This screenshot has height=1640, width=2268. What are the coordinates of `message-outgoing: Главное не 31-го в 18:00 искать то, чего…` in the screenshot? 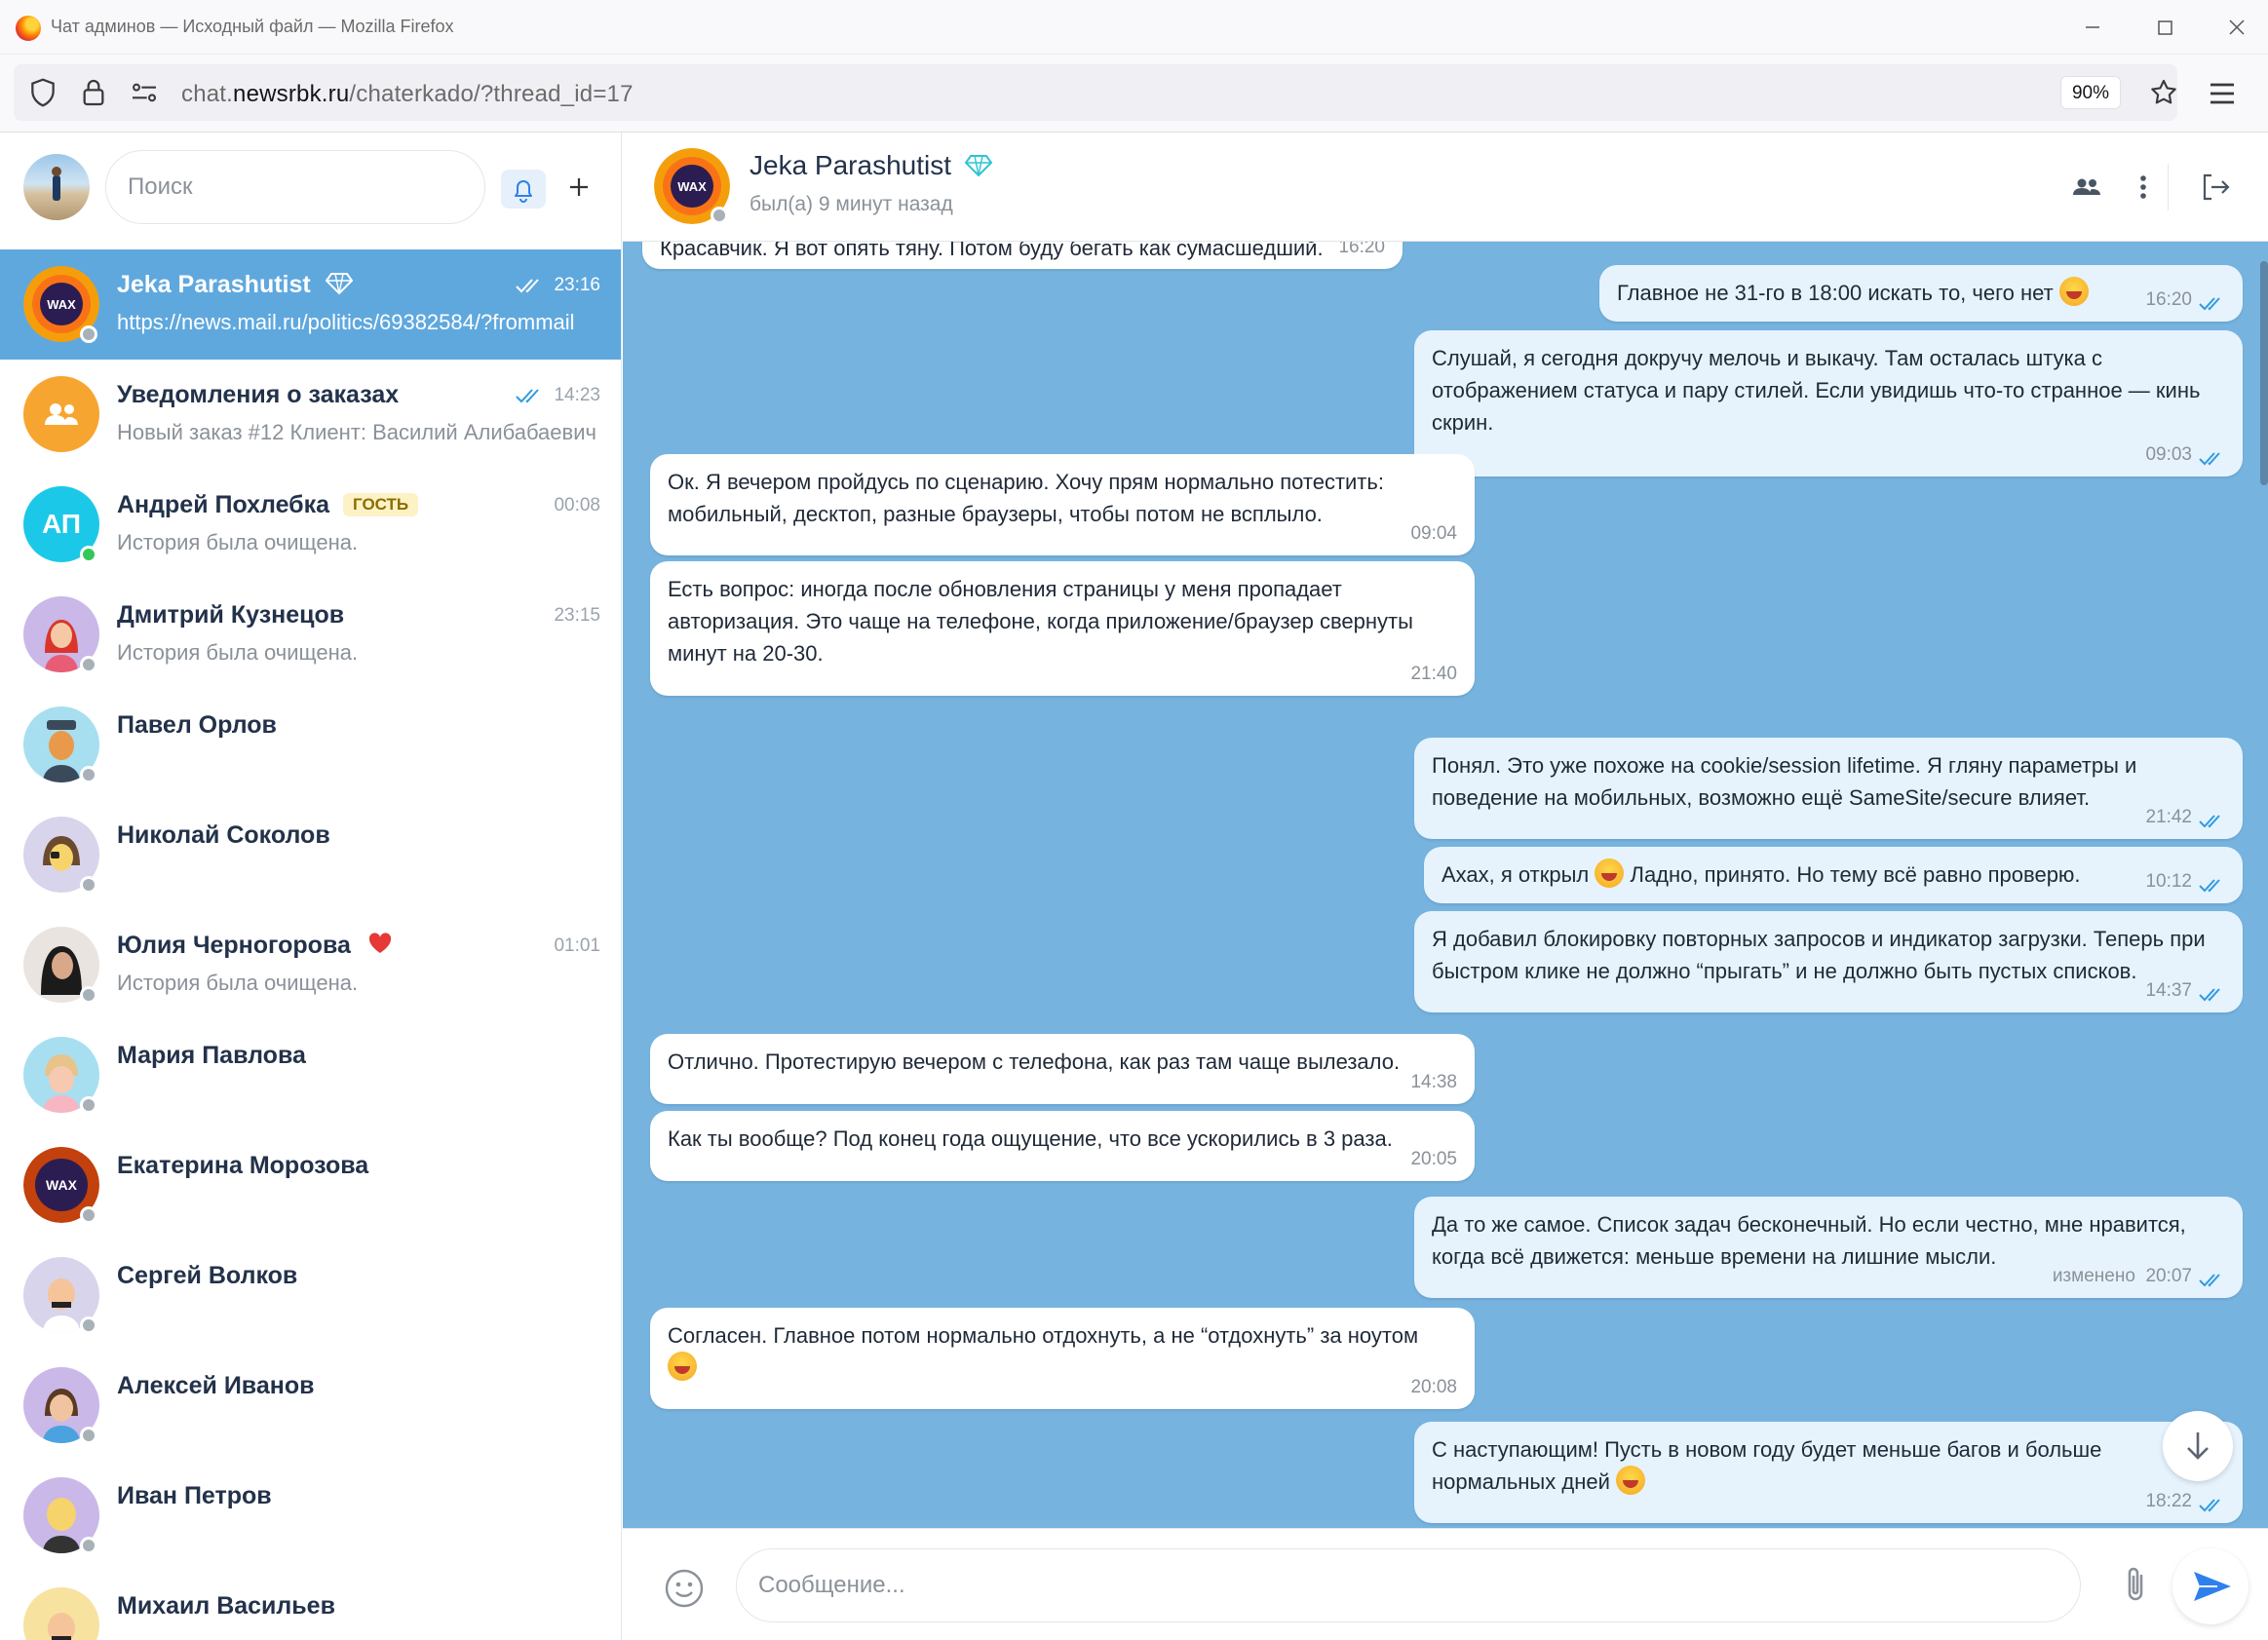 It's located at (1921, 293).